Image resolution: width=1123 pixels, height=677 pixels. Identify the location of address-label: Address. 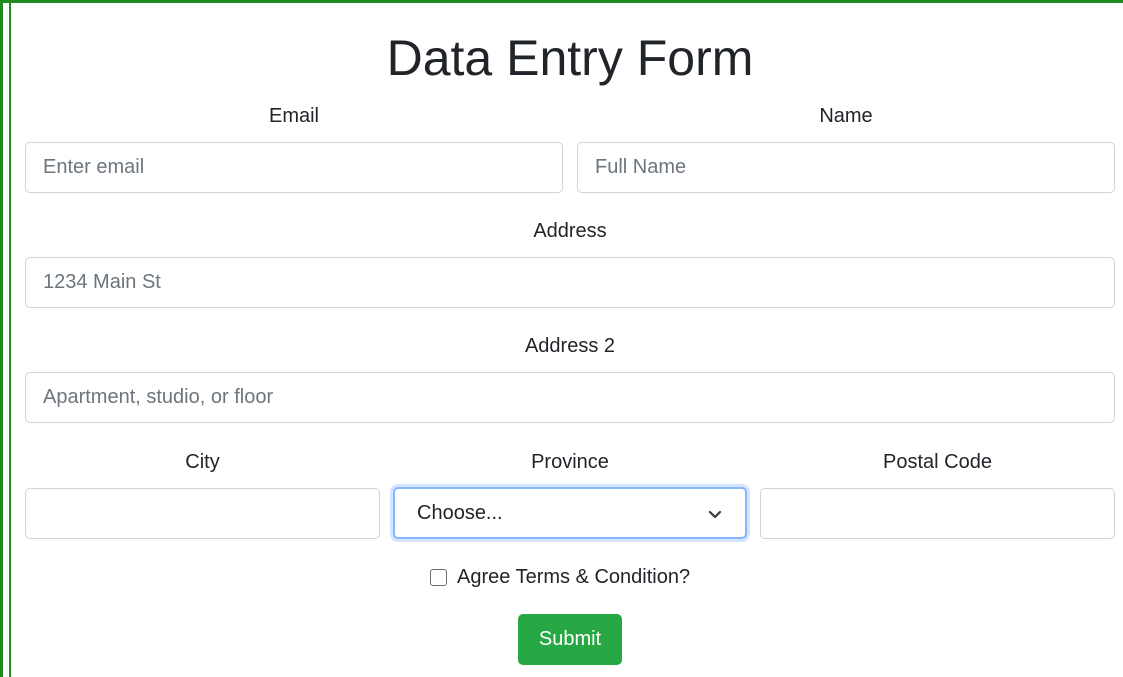
(570, 231).